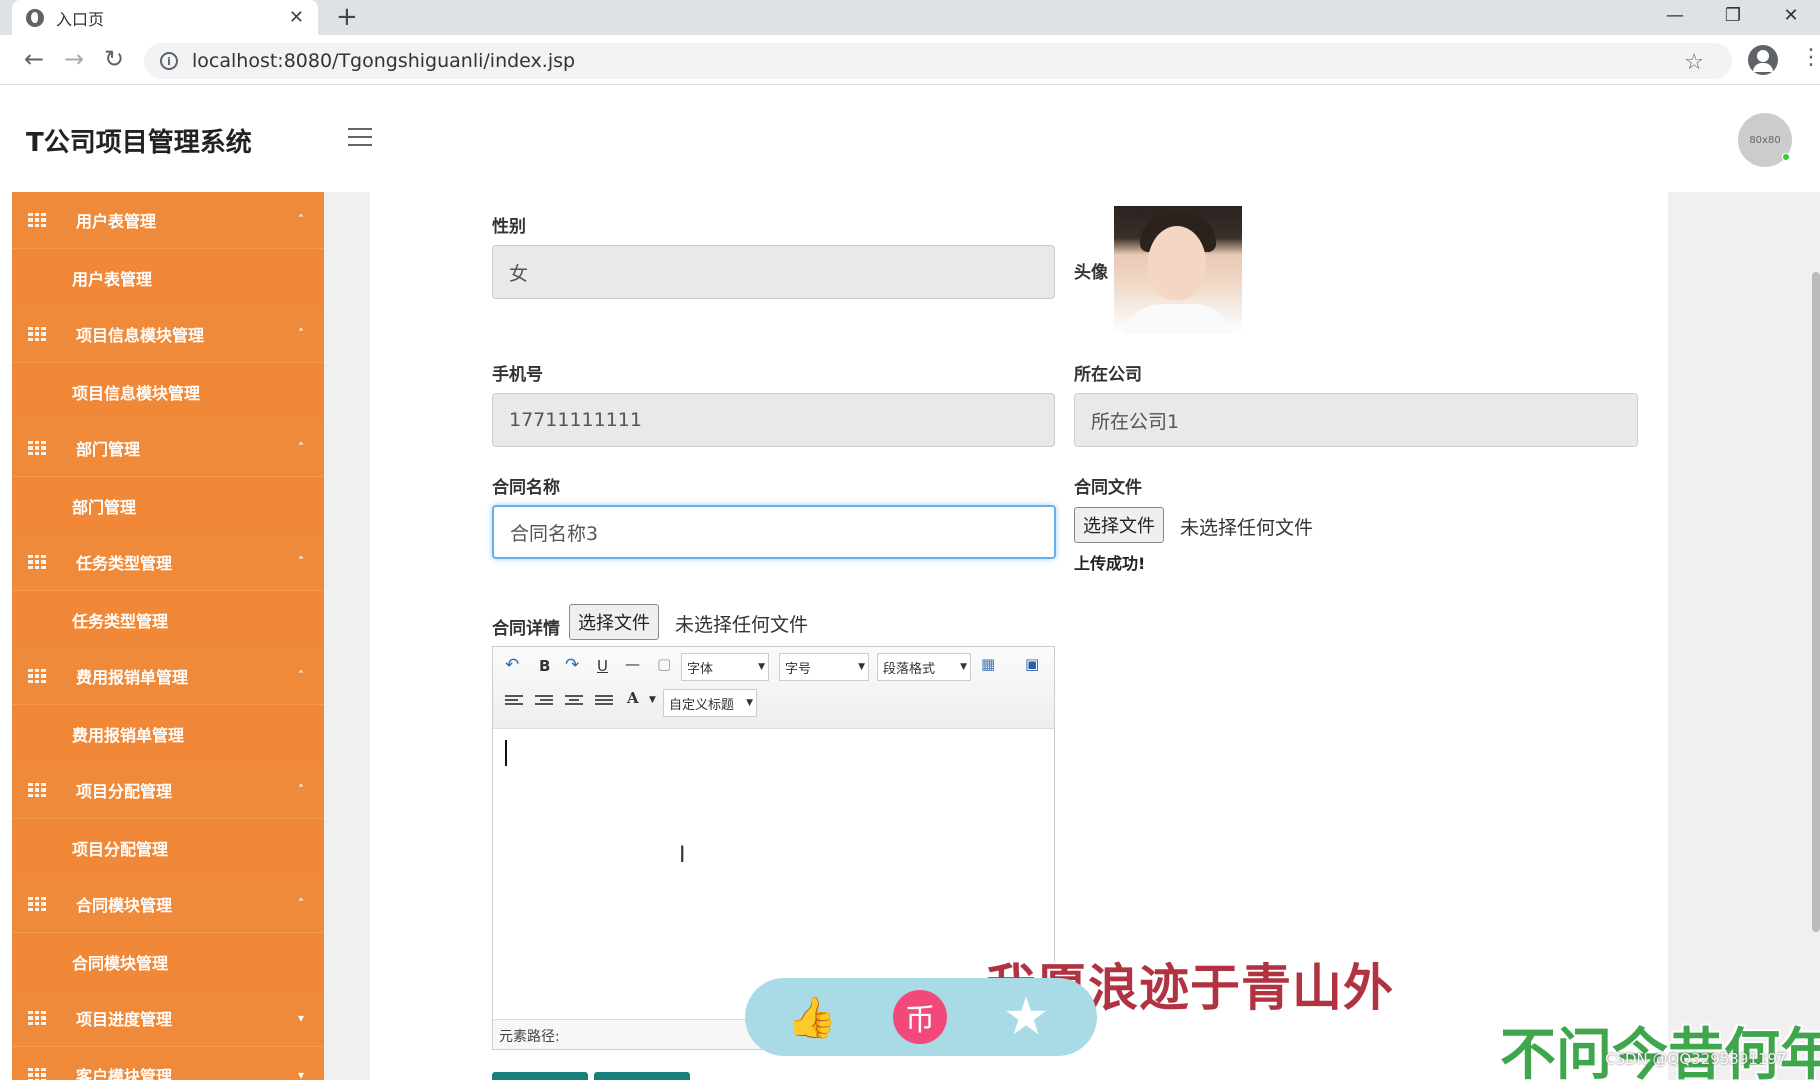 The image size is (1820, 1080). Describe the element at coordinates (124, 563) in the screenshot. I see `sidebar-label: 任务类型管理` at that location.